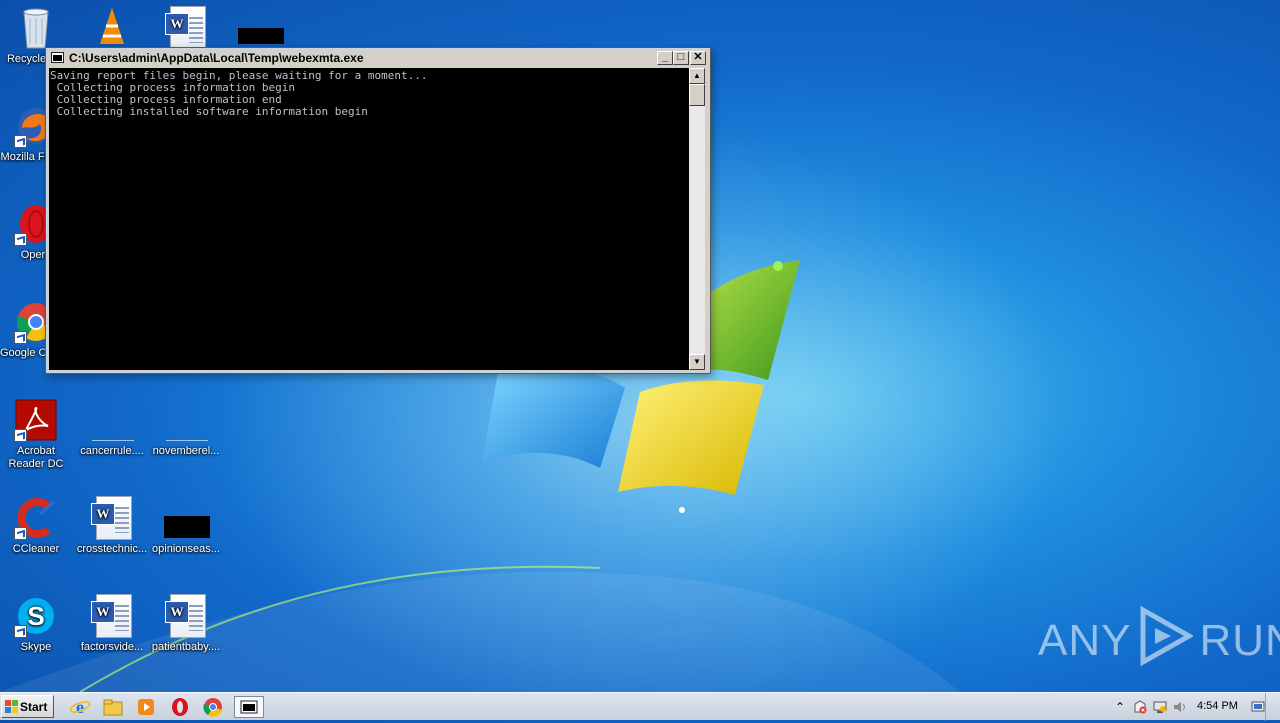 The image size is (1280, 723). Describe the element at coordinates (698, 58) in the screenshot. I see `close-button: ✕` at that location.